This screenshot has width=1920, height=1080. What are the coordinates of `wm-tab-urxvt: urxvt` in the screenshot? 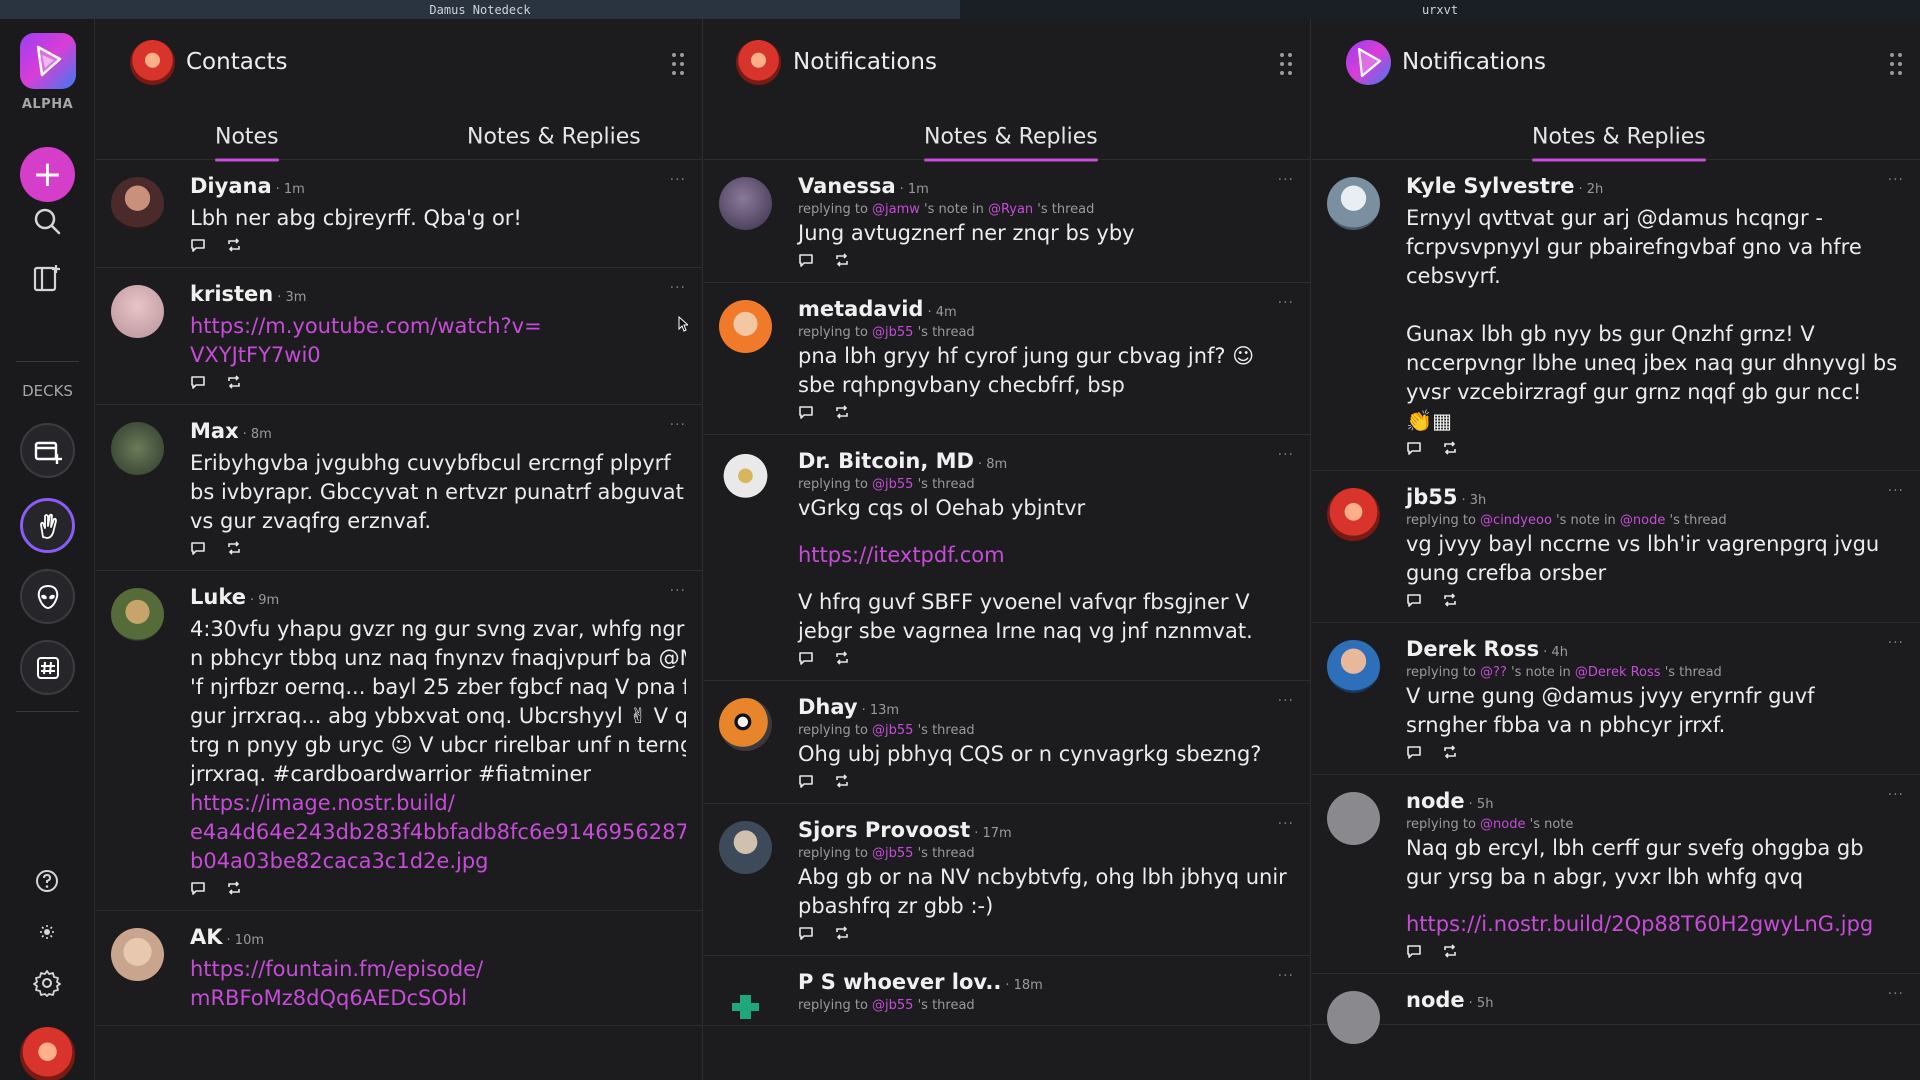 It's located at (1440, 9).